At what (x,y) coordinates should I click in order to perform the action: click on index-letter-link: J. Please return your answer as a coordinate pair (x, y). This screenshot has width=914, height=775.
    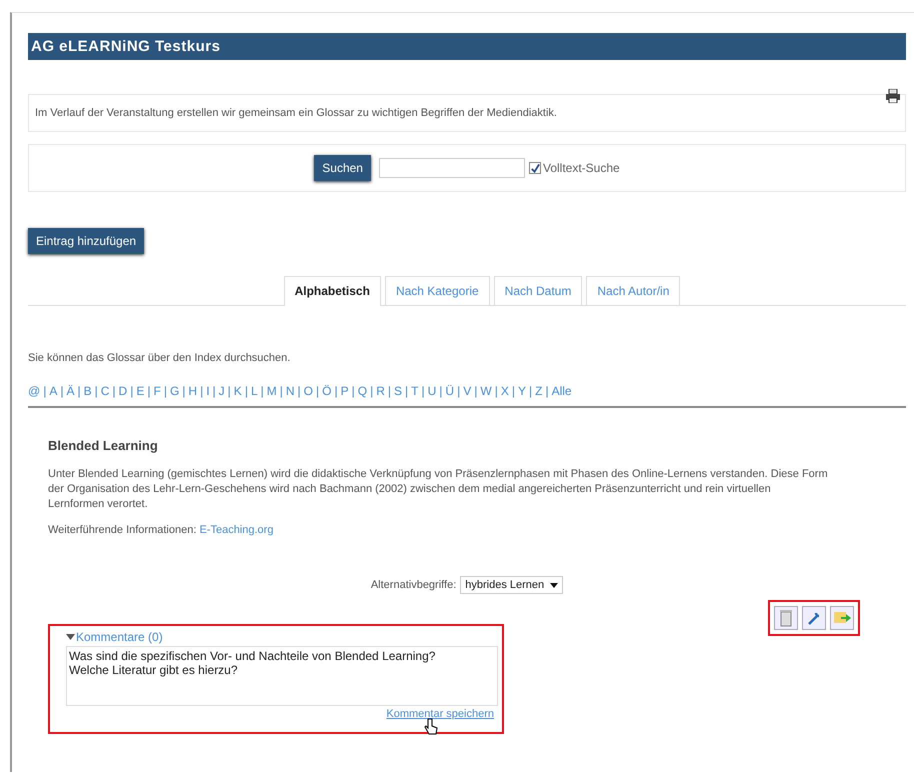
    Looking at the image, I should click on (221, 391).